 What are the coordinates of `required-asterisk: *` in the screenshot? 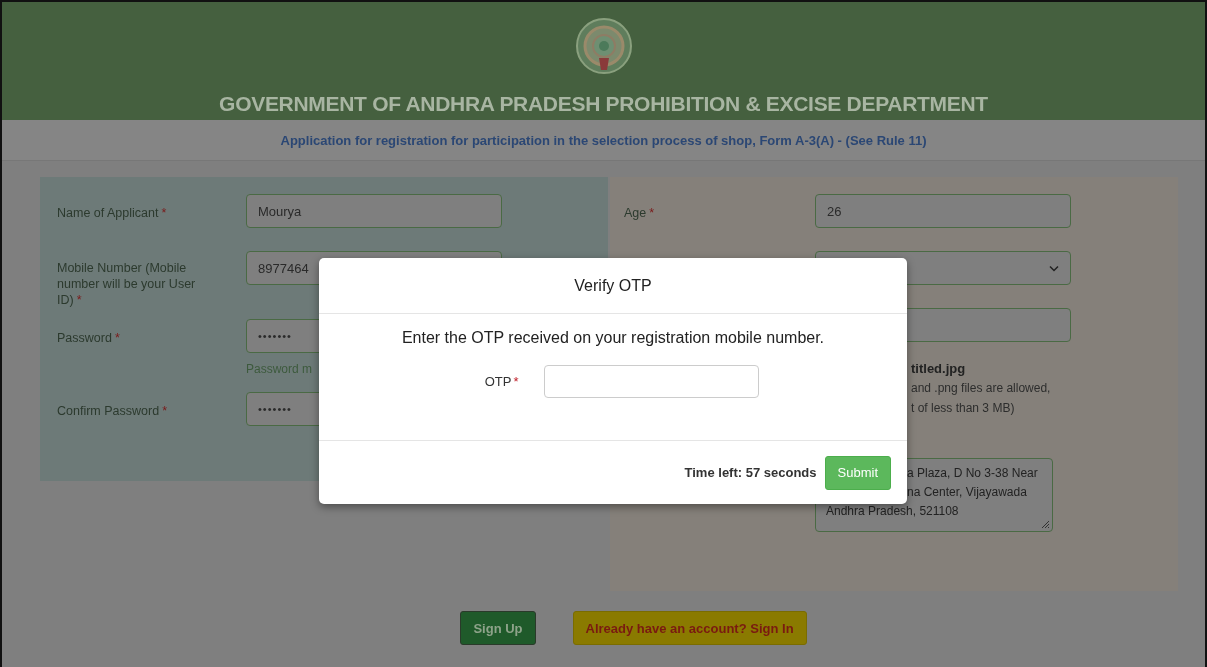 It's located at (516, 381).